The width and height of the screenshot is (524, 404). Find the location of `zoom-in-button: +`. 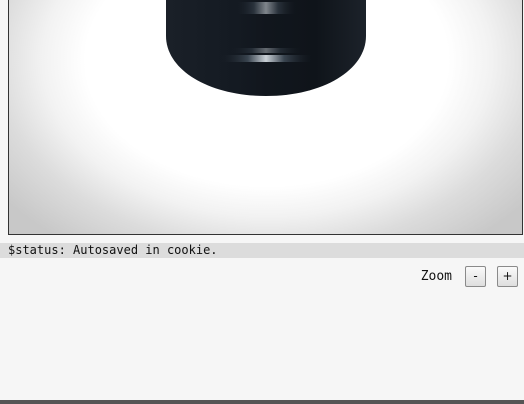

zoom-in-button: + is located at coordinates (507, 276).